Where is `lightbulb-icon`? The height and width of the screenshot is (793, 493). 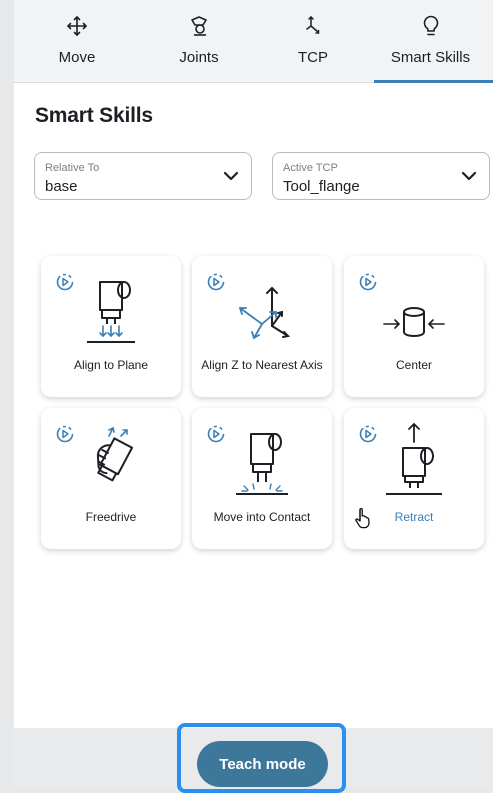 lightbulb-icon is located at coordinates (430, 25).